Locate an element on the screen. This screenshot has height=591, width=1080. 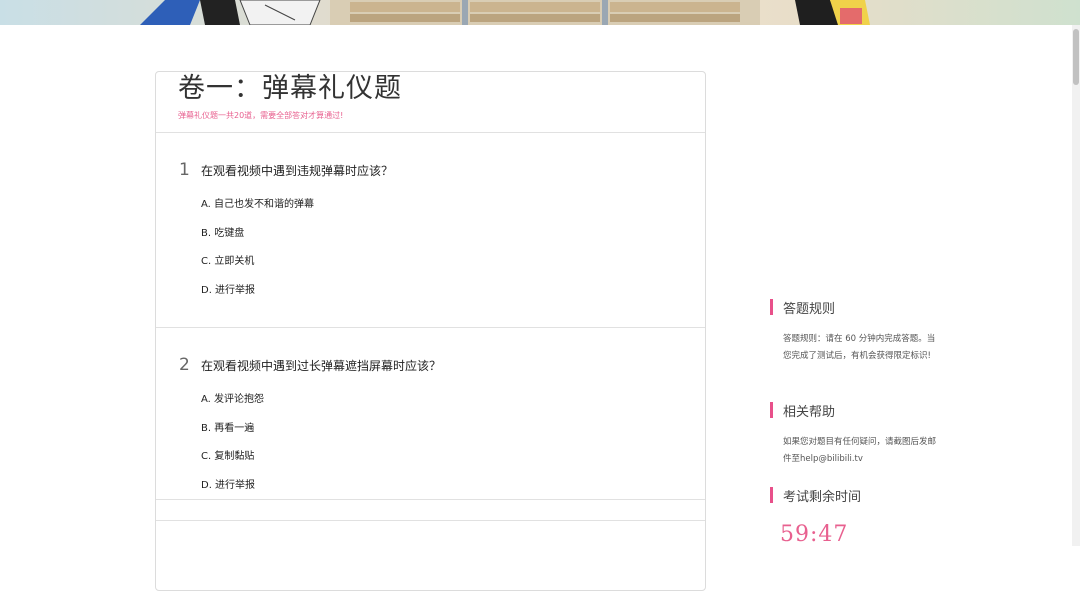
rules-title: 答题规则 is located at coordinates (860, 307).